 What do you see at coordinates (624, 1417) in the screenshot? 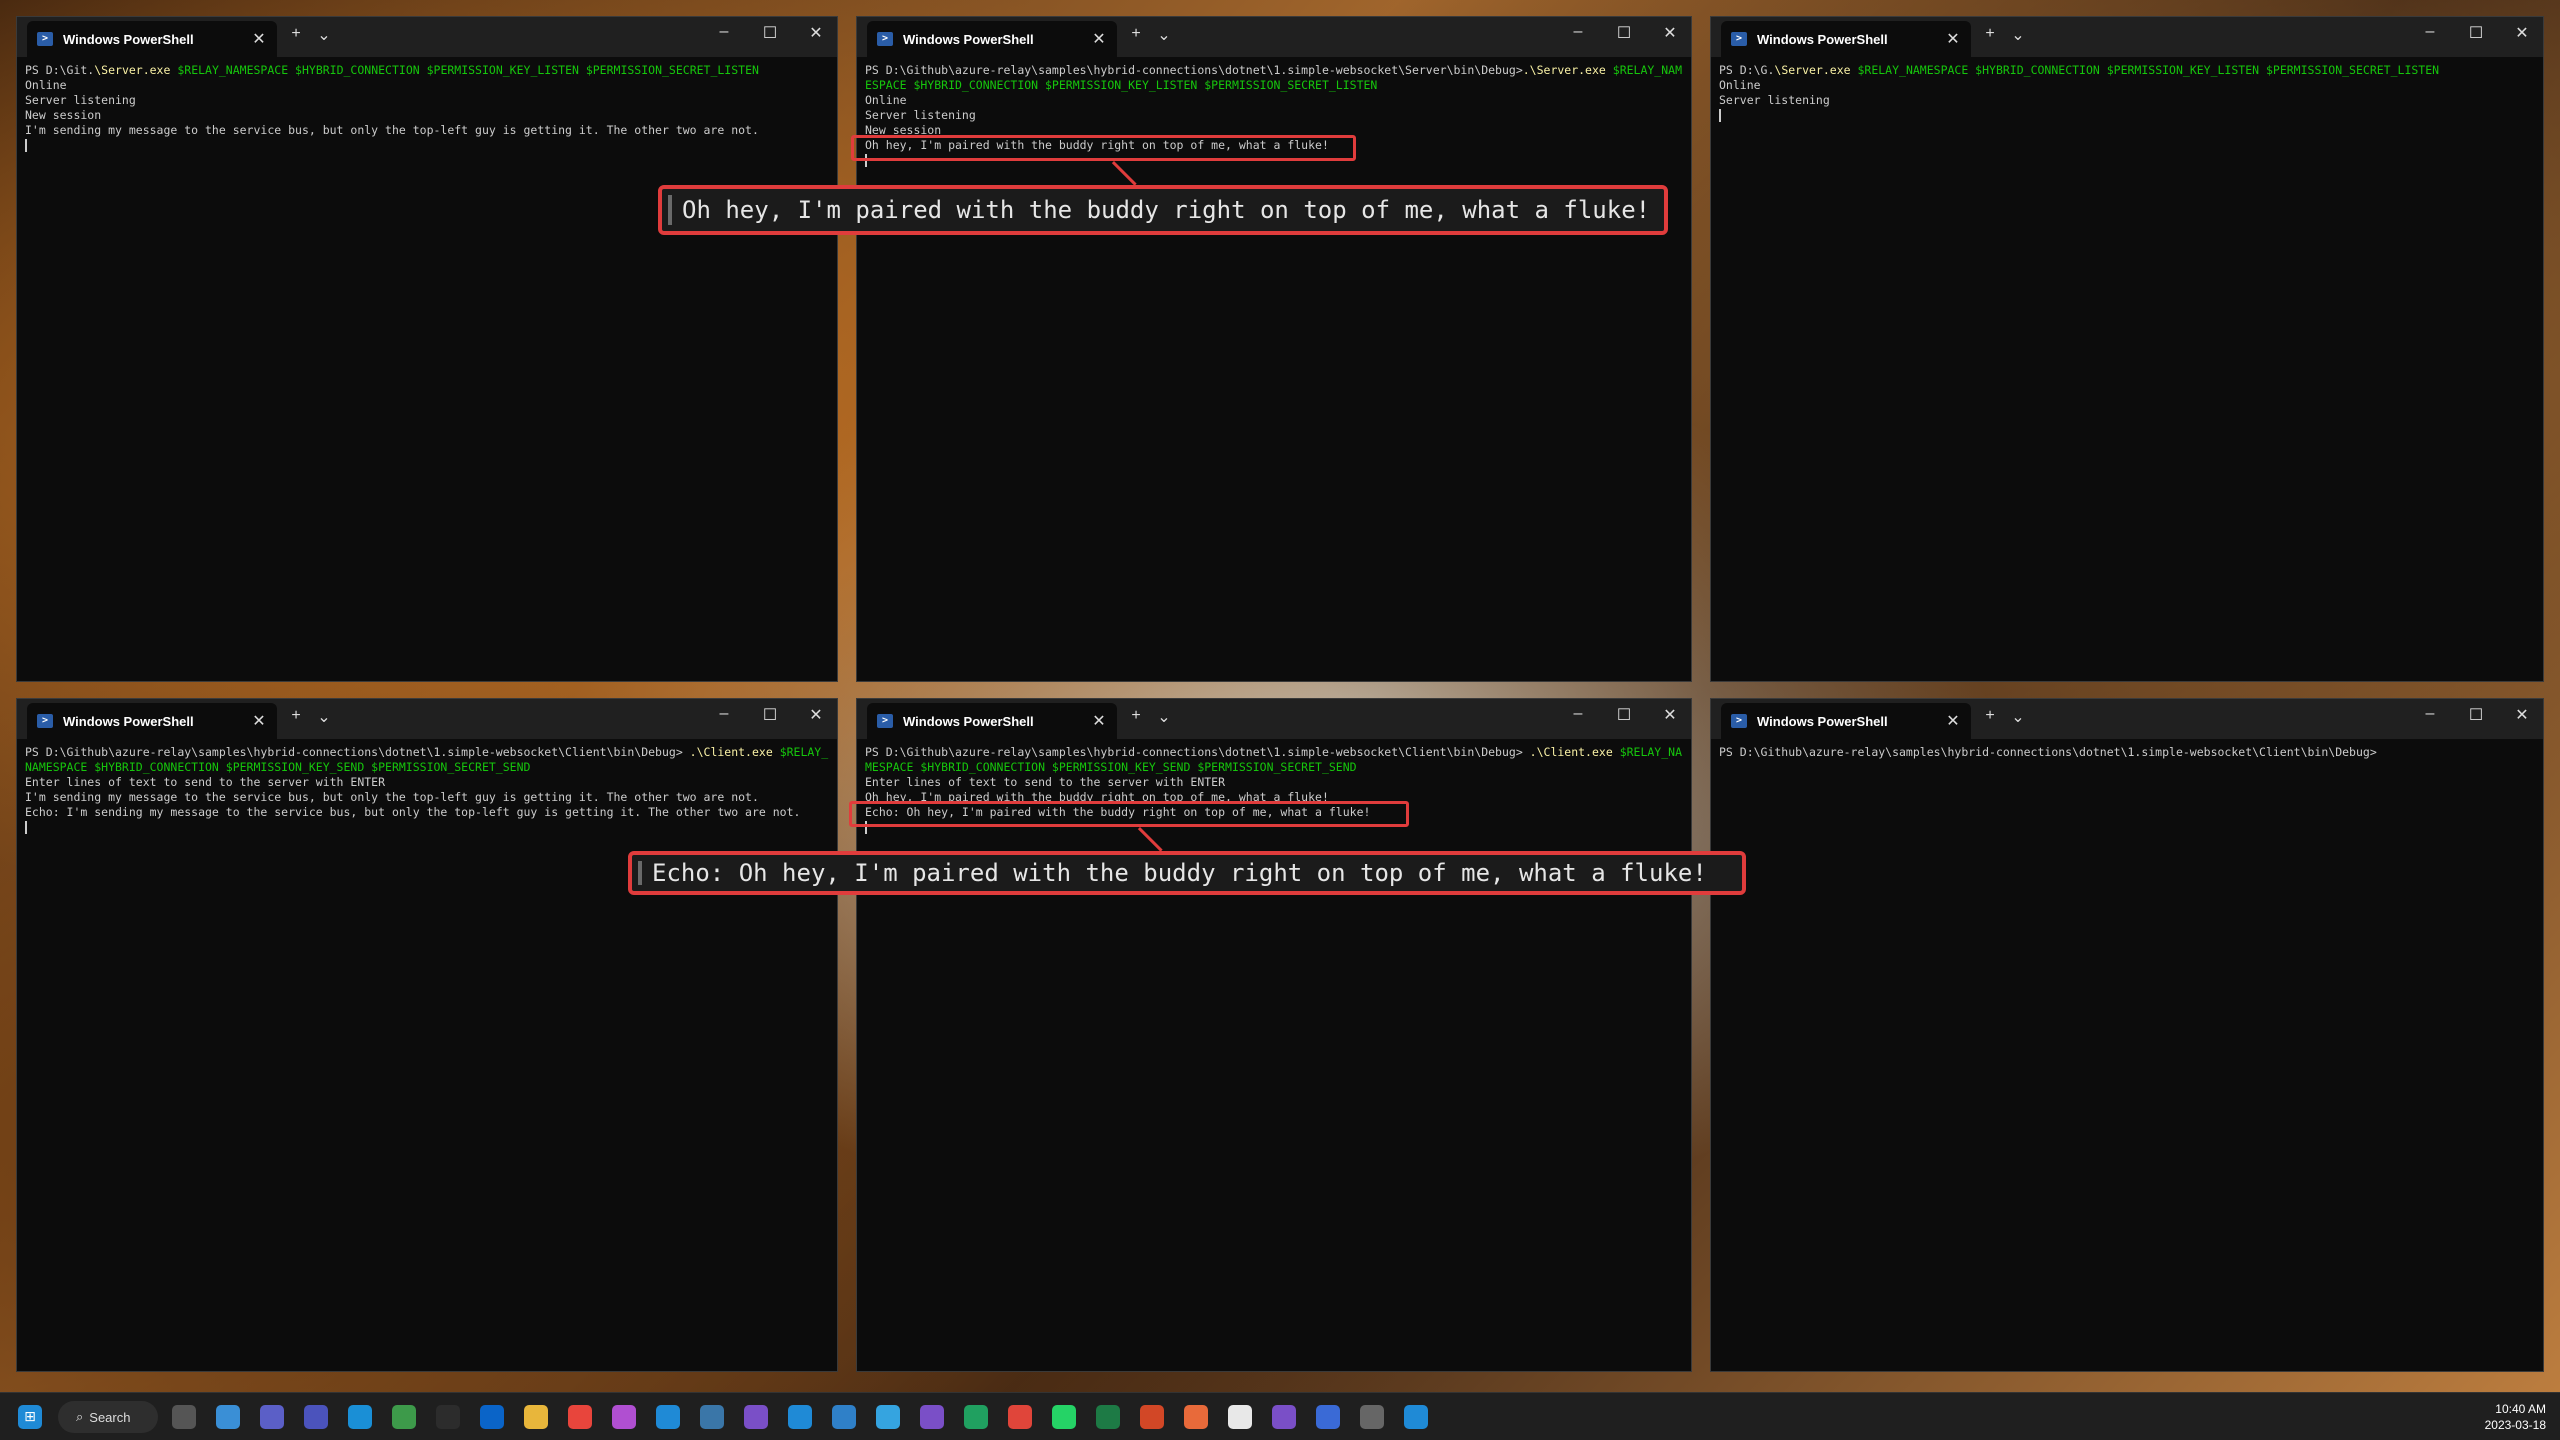
I see `paint-icon` at bounding box center [624, 1417].